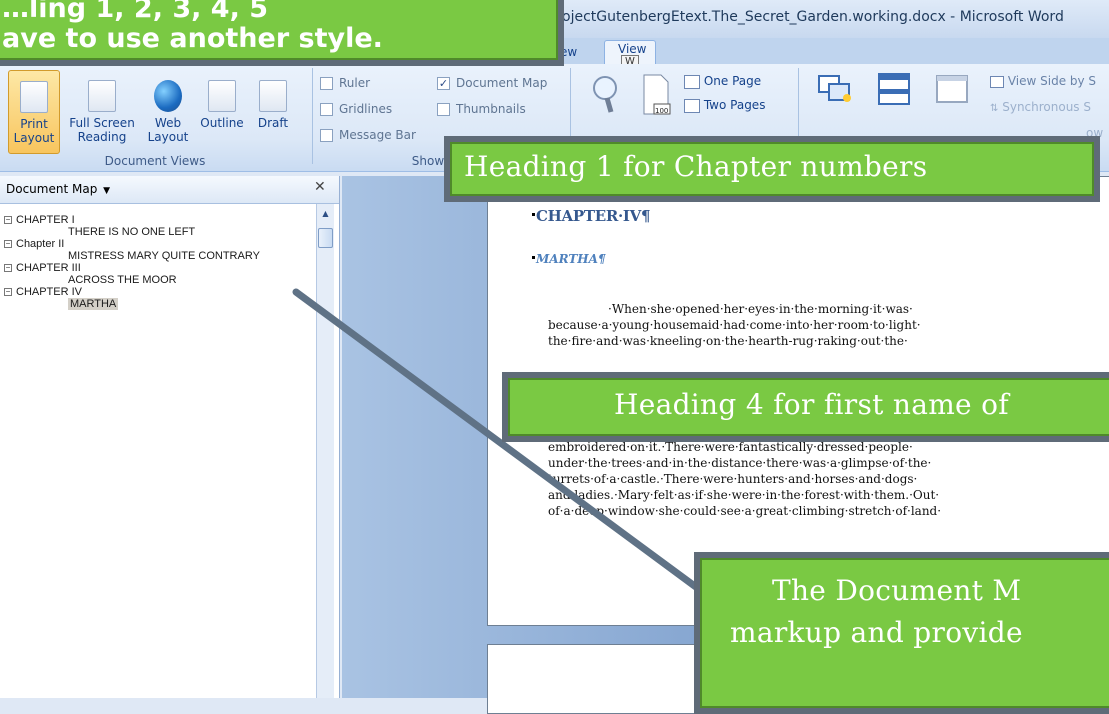  I want to click on document-map-scrollbar: ▲, so click(325, 451).